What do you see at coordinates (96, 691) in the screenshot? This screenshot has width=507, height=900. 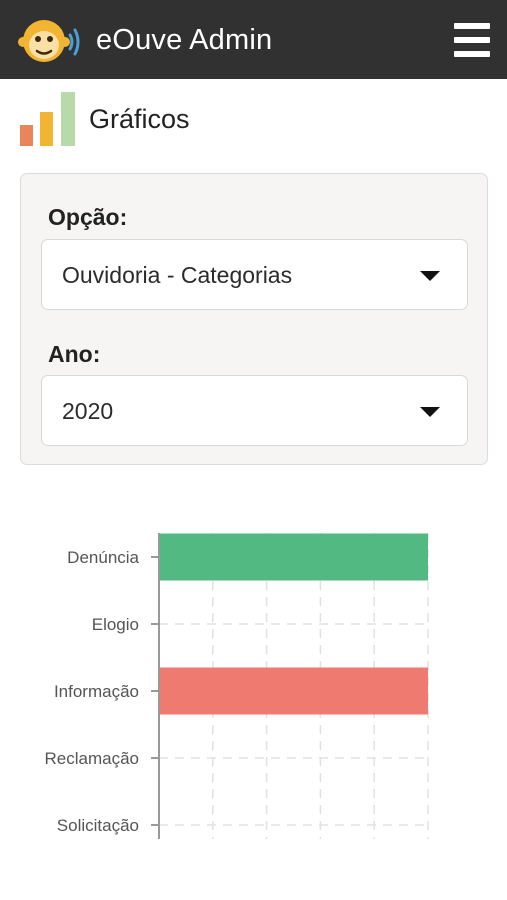 I see `y-tick-label: Informação` at bounding box center [96, 691].